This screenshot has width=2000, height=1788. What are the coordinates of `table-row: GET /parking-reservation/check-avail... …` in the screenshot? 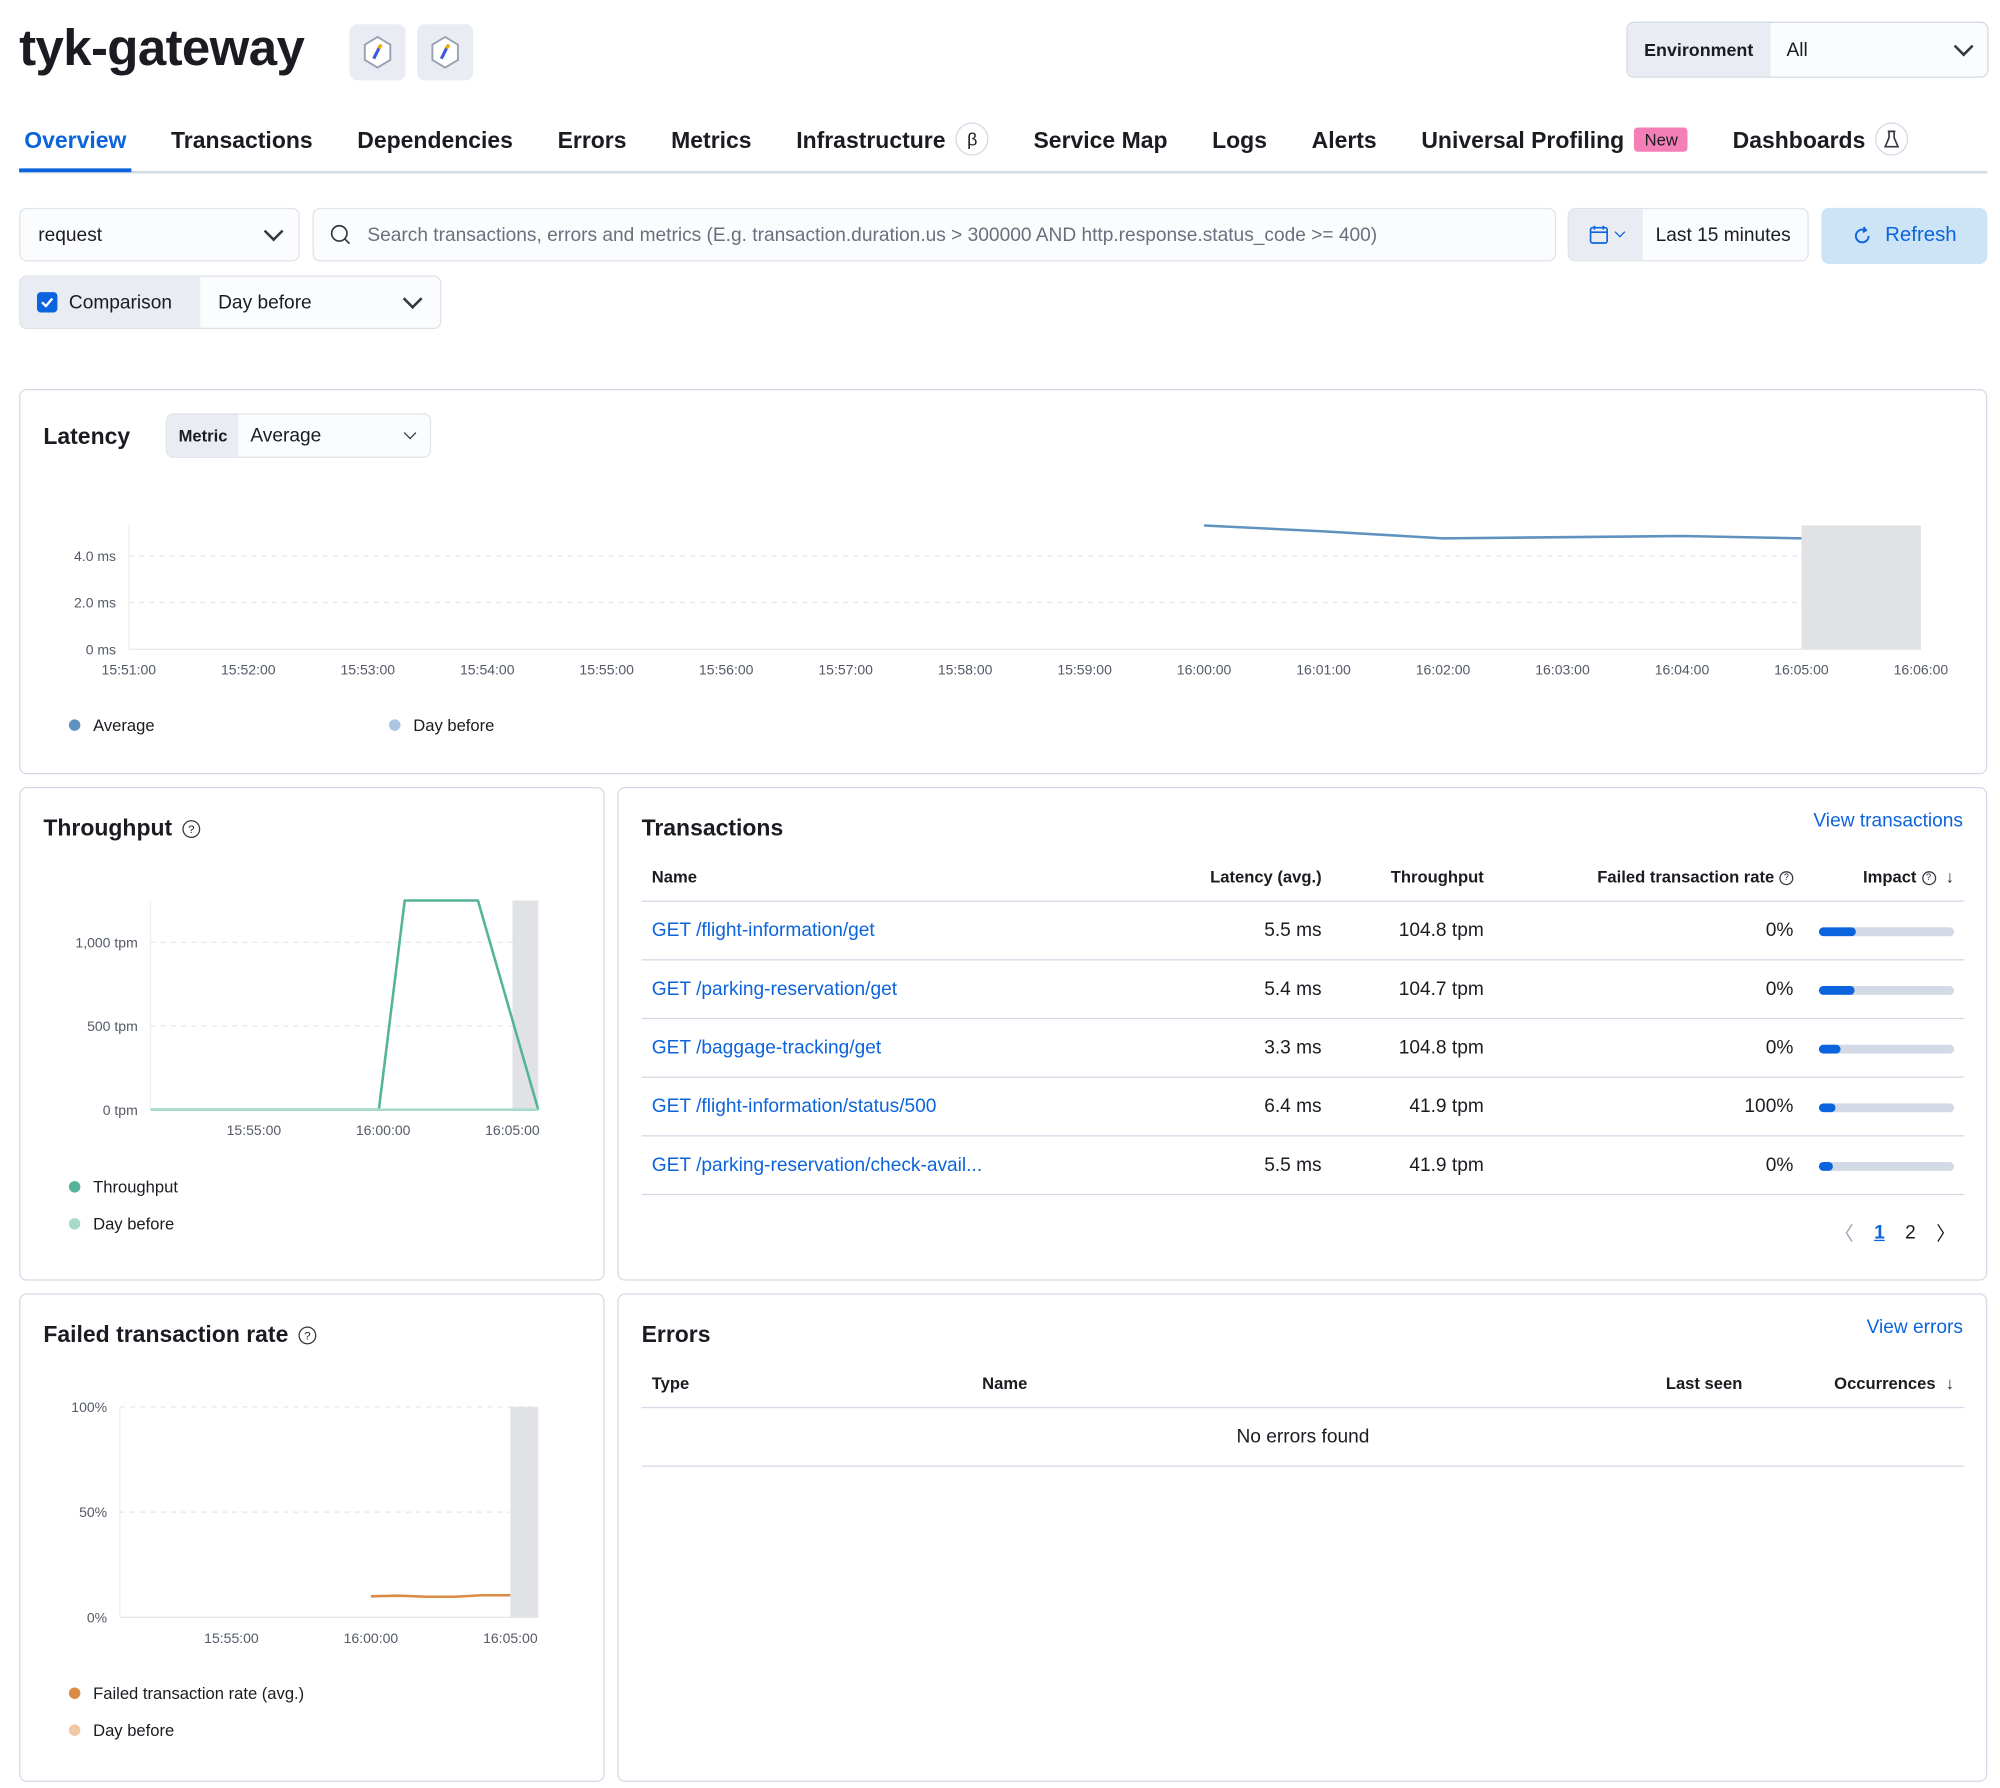 It's located at (1303, 1165).